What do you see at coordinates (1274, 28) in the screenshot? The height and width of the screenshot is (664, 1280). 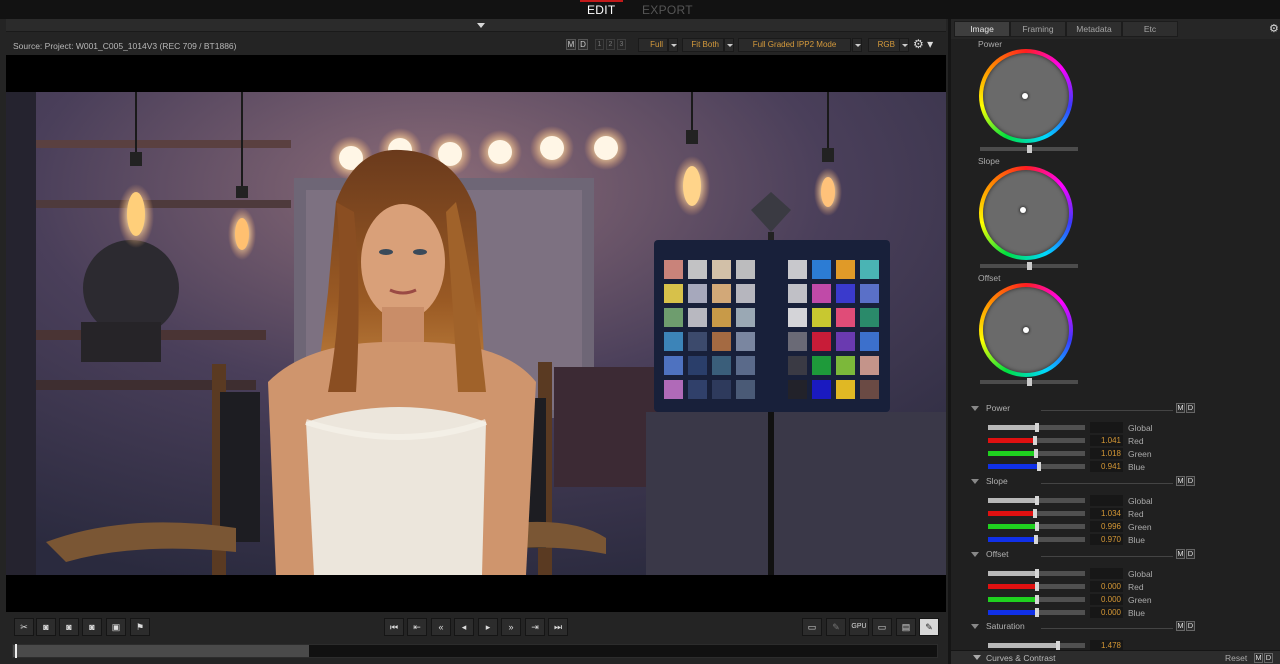 I see `panel-settings-gear-icon: ⚙` at bounding box center [1274, 28].